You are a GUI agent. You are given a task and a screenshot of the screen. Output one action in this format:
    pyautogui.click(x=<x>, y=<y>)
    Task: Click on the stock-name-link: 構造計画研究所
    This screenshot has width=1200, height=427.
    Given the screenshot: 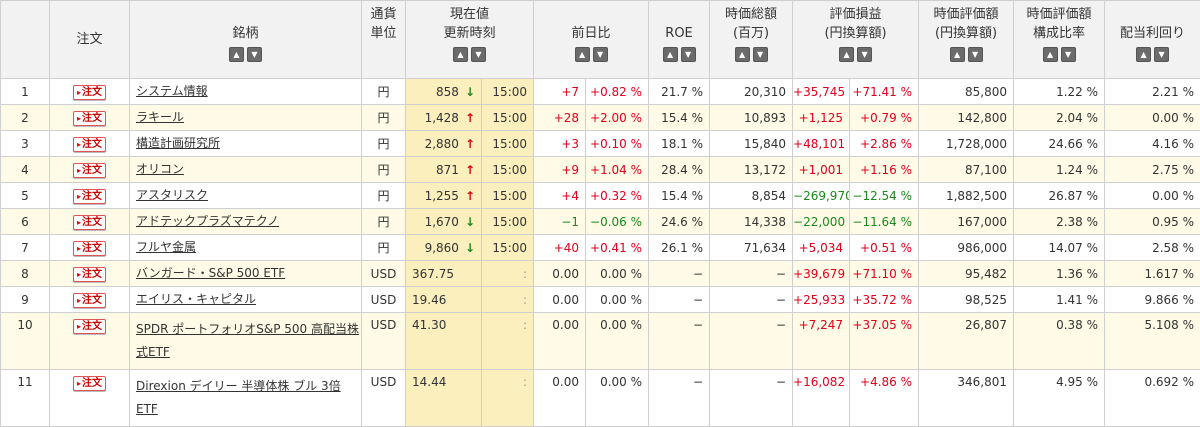 What is the action you would take?
    pyautogui.click(x=178, y=143)
    